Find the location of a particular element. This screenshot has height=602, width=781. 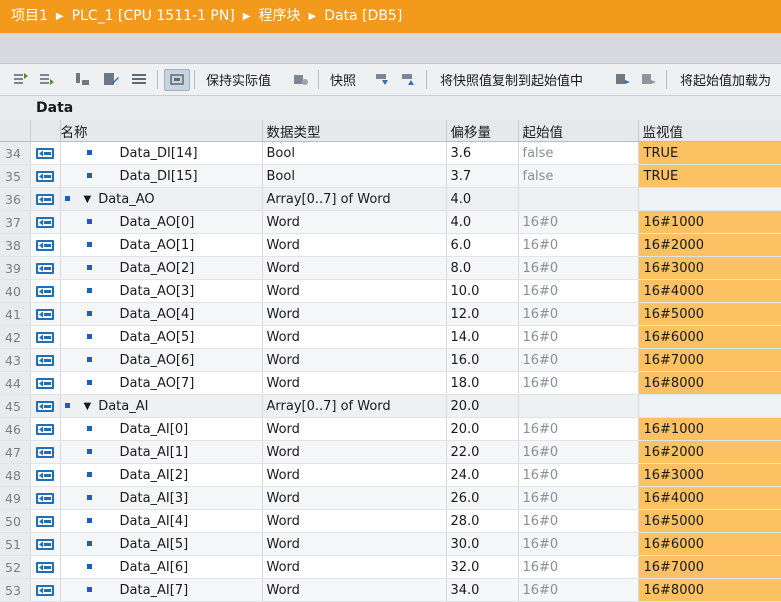

header-data-type: 数据类型 is located at coordinates (354, 131).